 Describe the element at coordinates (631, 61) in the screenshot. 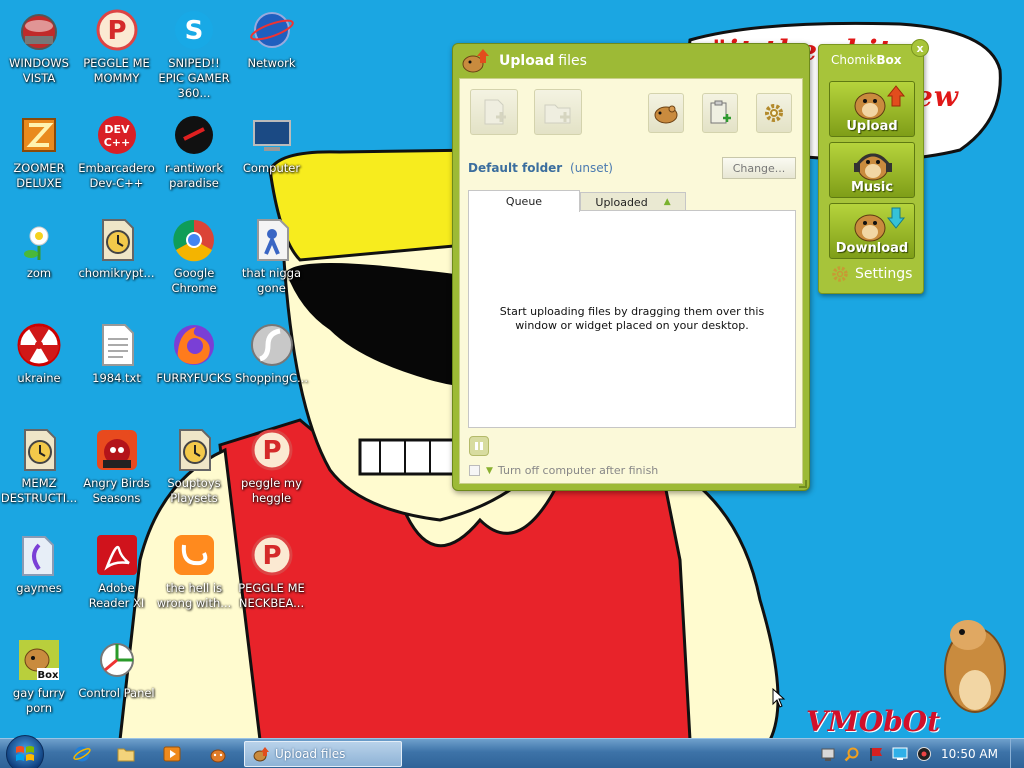

I see `window-title-bar: Upload files` at that location.